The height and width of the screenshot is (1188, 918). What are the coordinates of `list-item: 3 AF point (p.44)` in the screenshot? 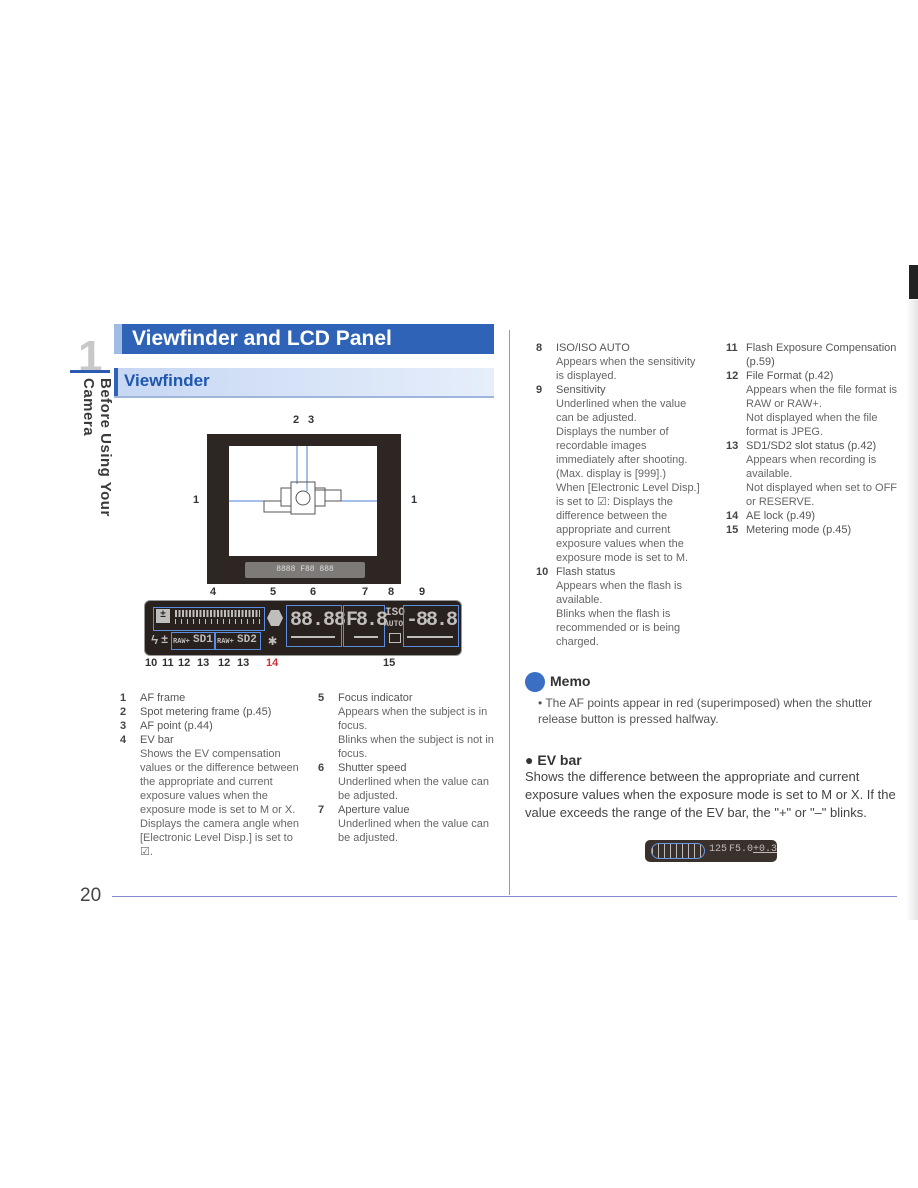 It's located at (210, 726).